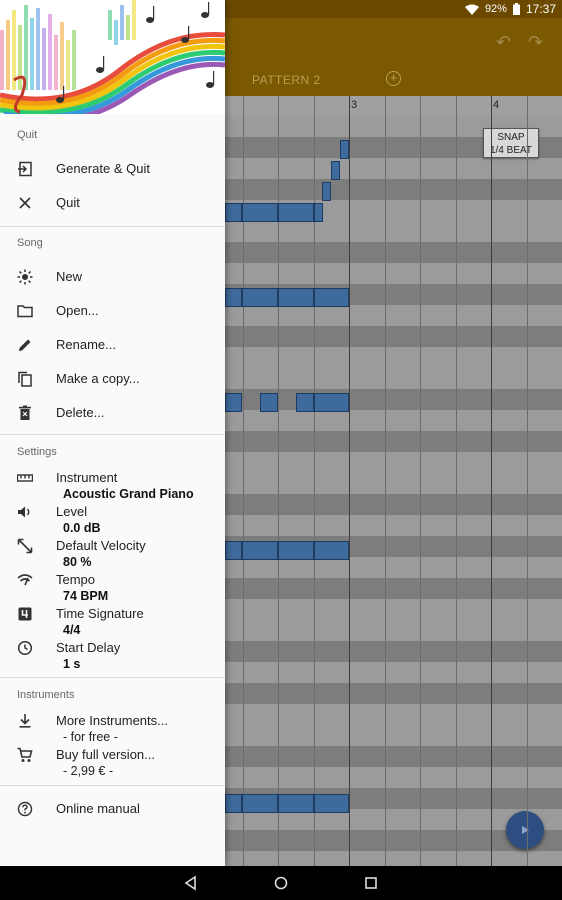 The width and height of the screenshot is (562, 900). What do you see at coordinates (471, 9) in the screenshot?
I see `wifi-icon` at bounding box center [471, 9].